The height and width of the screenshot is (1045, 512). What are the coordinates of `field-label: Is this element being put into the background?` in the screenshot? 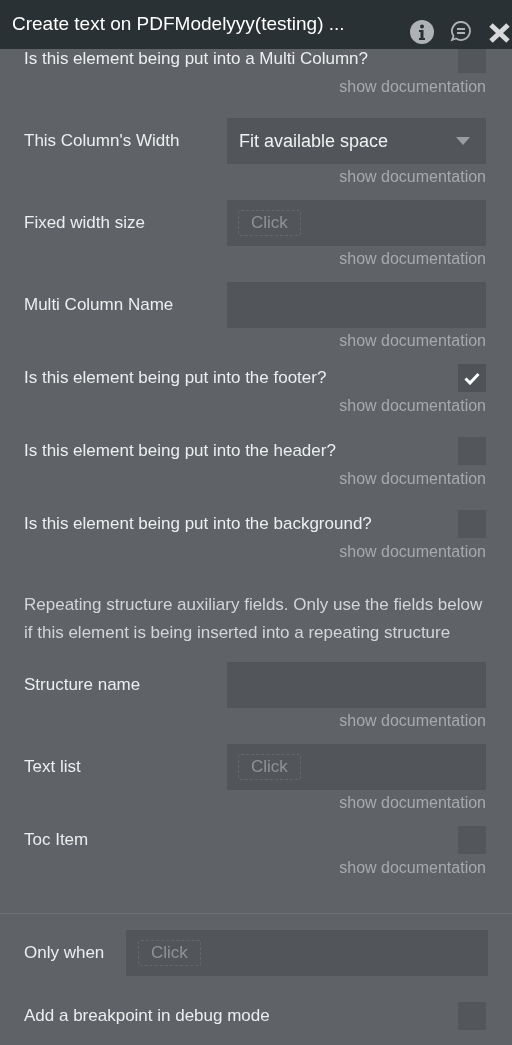 It's located at (198, 524).